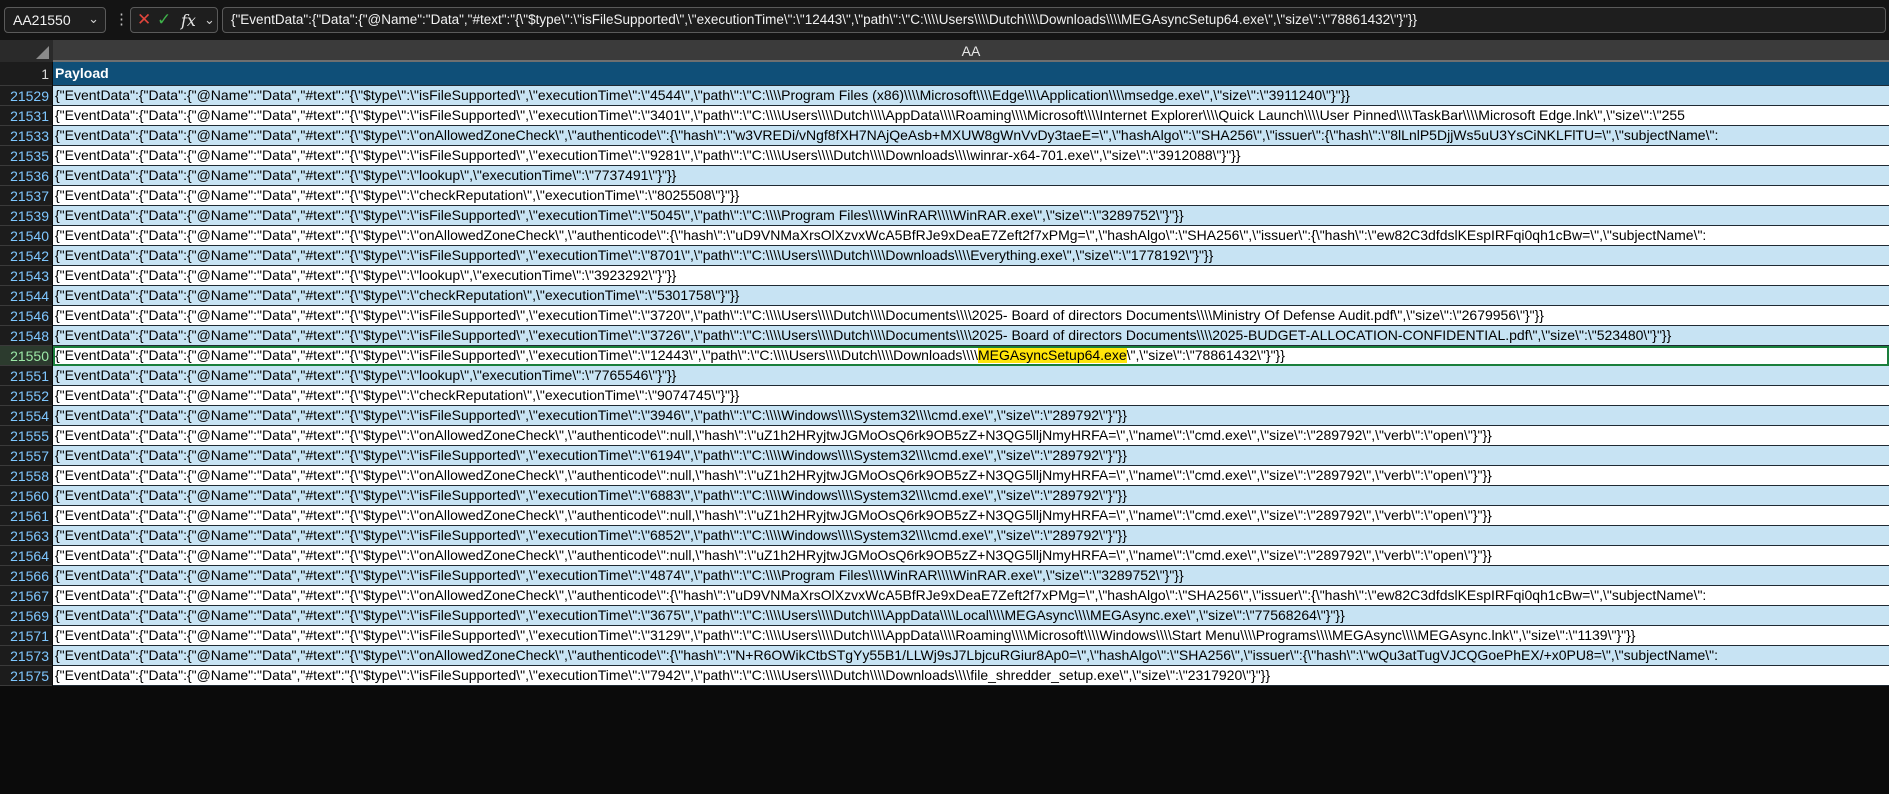 This screenshot has width=1889, height=794. Describe the element at coordinates (26, 356) in the screenshot. I see `row-number: 21550` at that location.